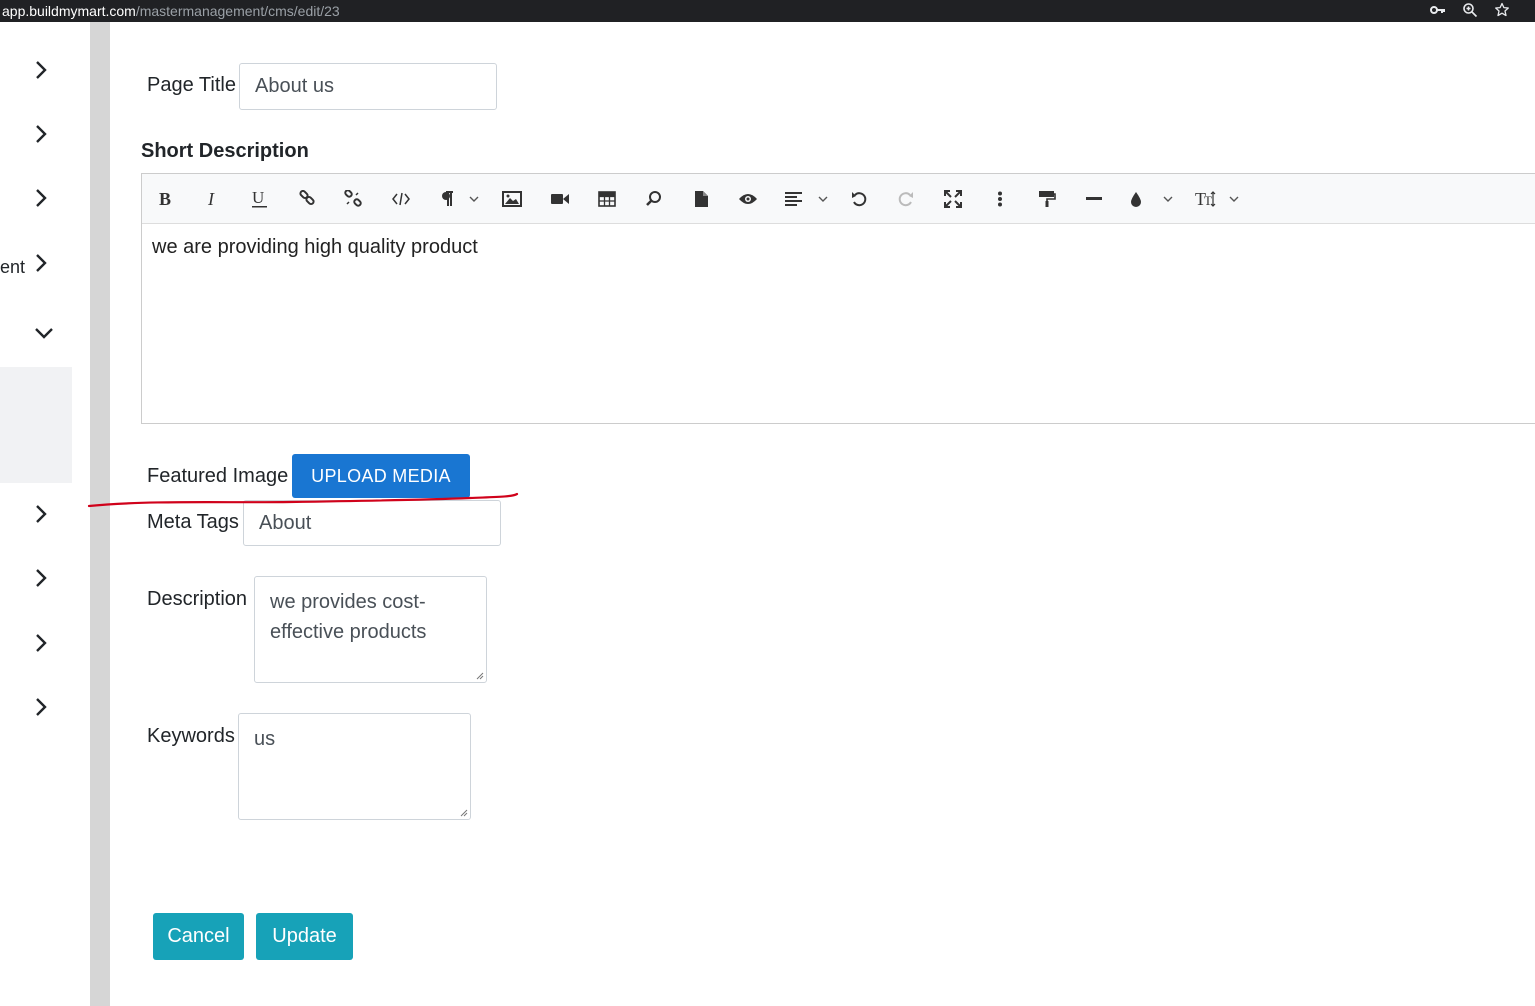 This screenshot has width=1535, height=1006. I want to click on underline-icon: U, so click(260, 199).